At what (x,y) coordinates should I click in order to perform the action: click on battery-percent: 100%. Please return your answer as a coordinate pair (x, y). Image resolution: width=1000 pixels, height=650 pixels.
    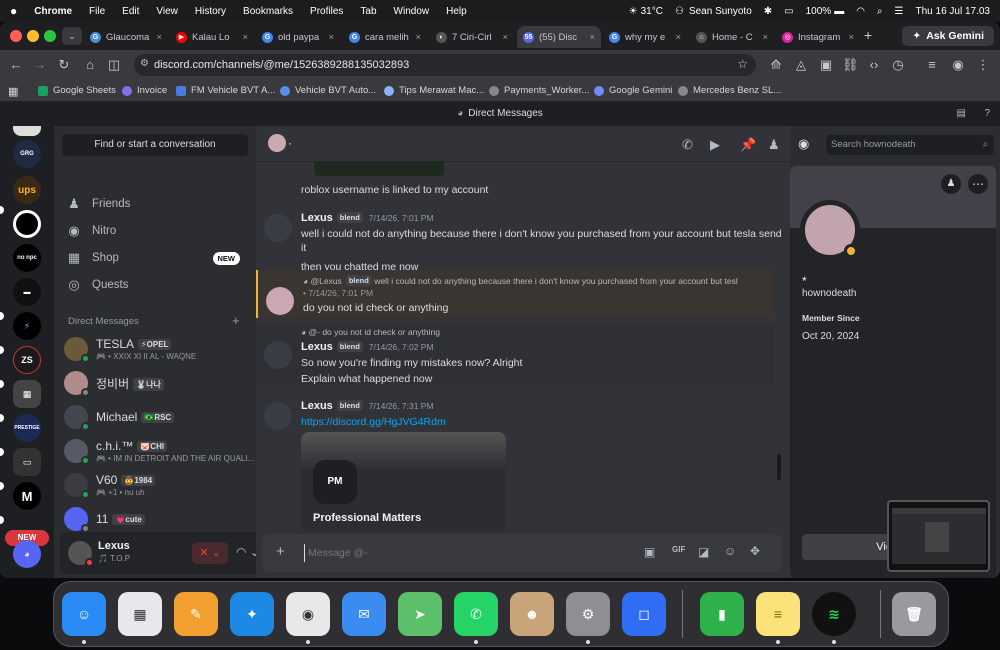
    Looking at the image, I should click on (819, 11).